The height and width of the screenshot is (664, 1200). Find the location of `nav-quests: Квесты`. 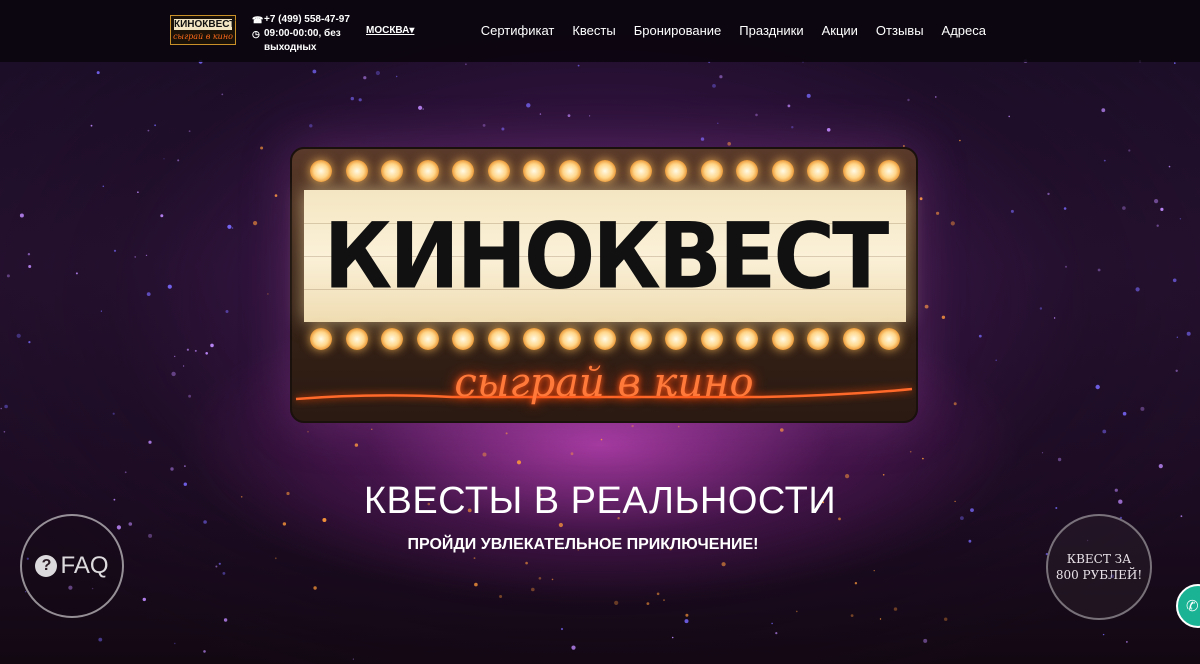

nav-quests: Квесты is located at coordinates (593, 30).